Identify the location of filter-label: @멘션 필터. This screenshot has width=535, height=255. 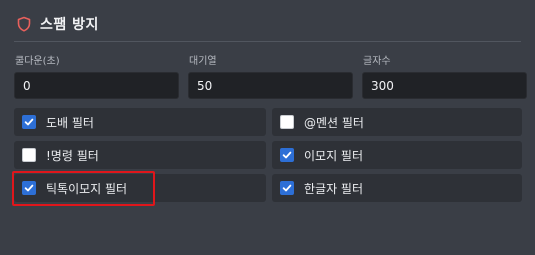
(334, 122).